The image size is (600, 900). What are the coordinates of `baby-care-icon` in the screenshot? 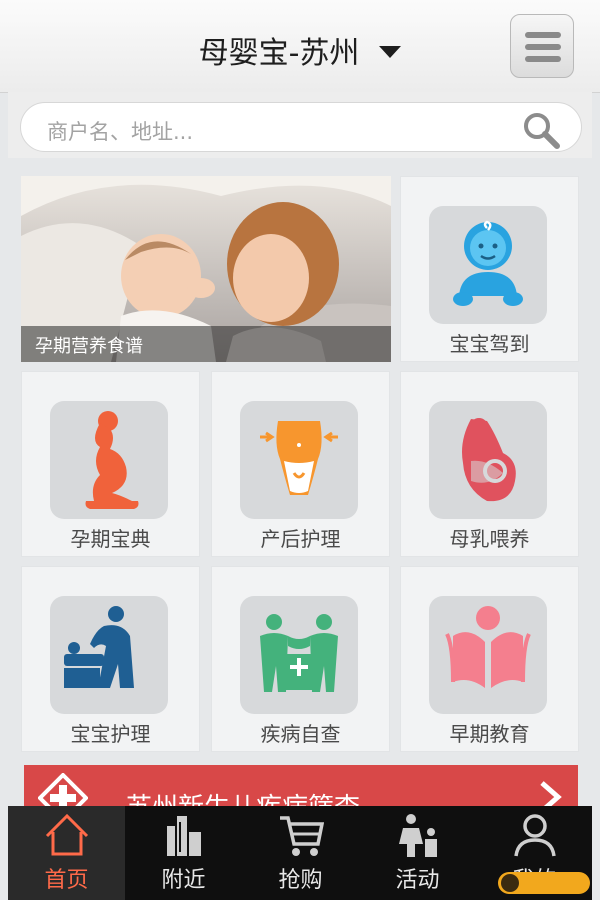 It's located at (99, 647).